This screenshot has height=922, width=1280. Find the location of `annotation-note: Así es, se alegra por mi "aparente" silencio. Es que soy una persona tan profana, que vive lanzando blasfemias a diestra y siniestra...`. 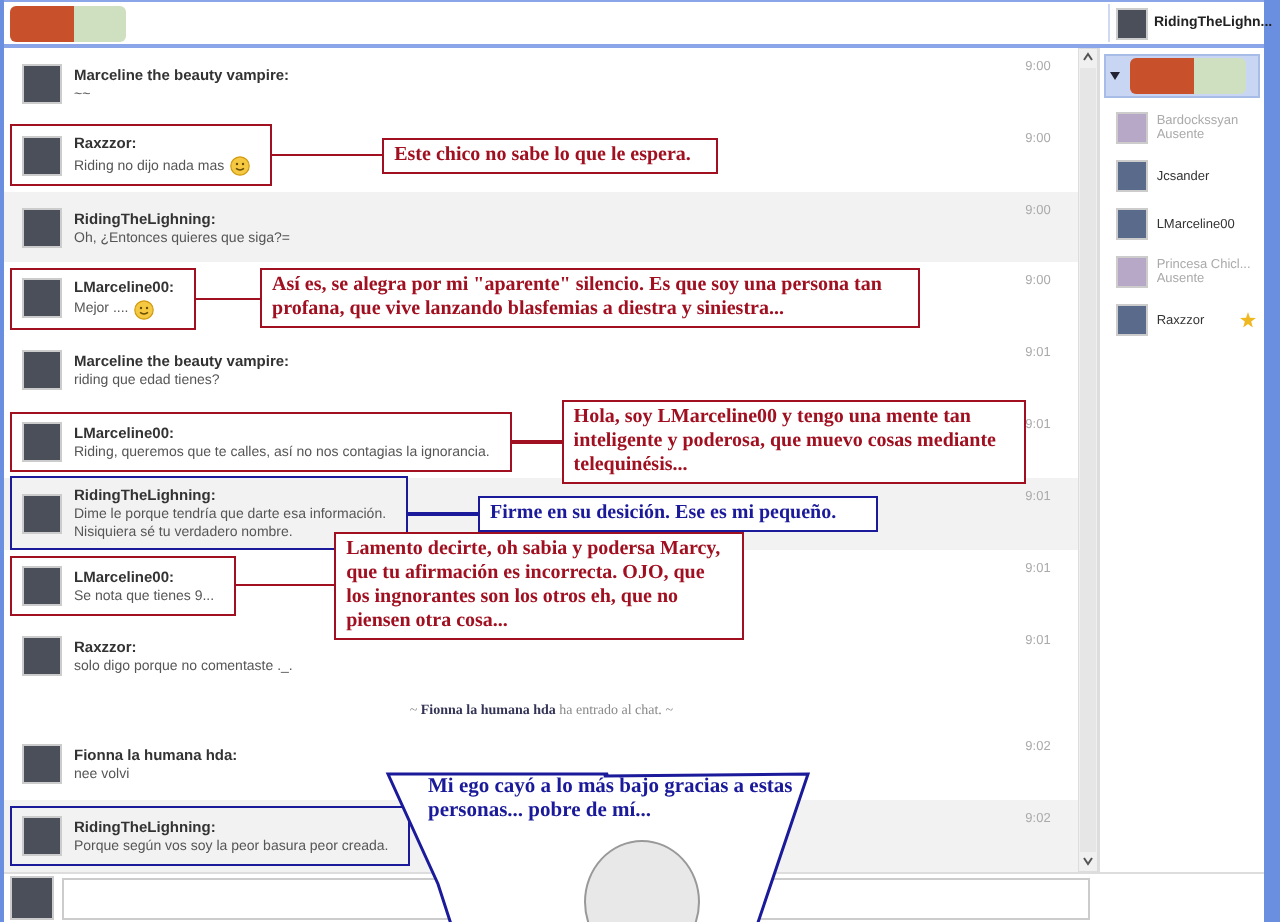

annotation-note: Así es, se alegra por mi "aparente" silencio. Es que soy una persona tan profana, que vive lanzando blasfemias a diestra y siniestra... is located at coordinates (590, 298).